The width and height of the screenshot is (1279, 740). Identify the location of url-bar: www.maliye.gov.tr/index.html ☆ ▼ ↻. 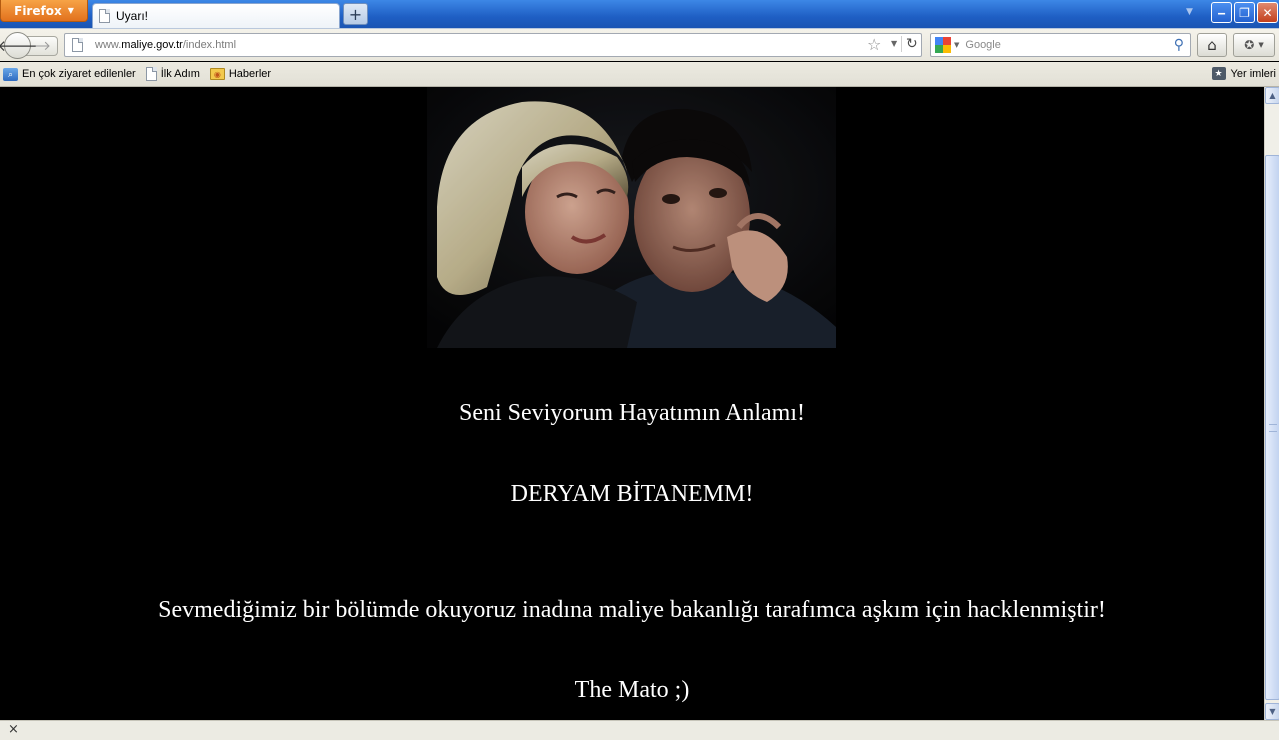
(493, 45).